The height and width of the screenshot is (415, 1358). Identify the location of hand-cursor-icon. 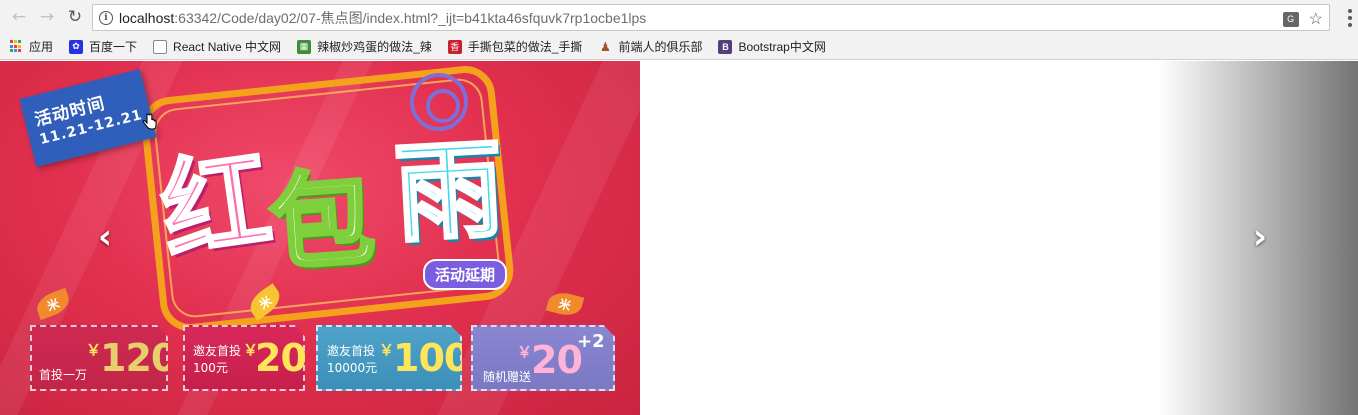
(149, 121).